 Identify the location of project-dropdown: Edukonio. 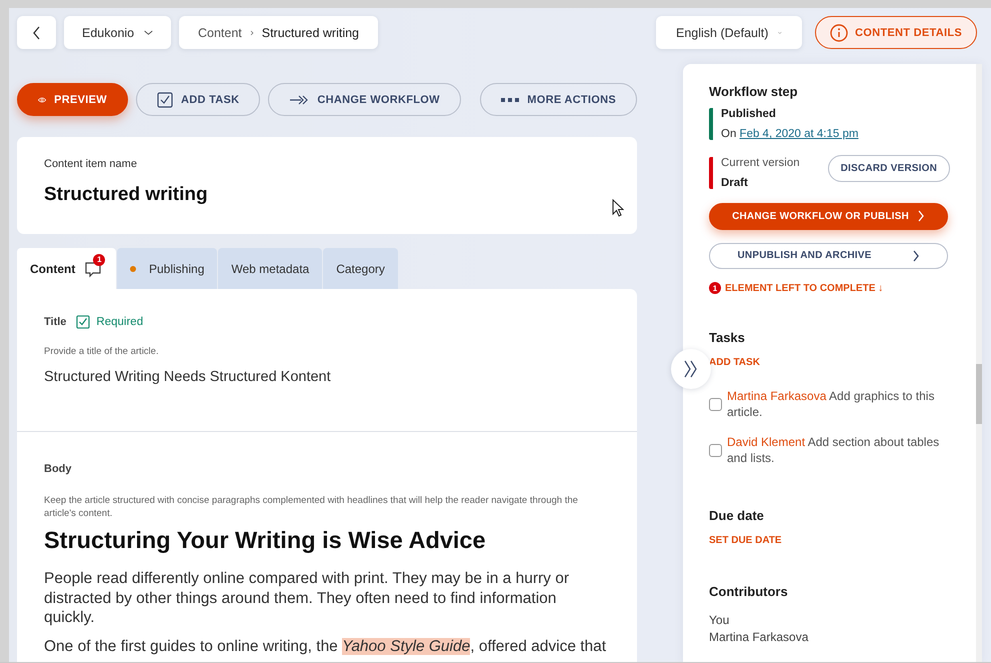
(117, 32).